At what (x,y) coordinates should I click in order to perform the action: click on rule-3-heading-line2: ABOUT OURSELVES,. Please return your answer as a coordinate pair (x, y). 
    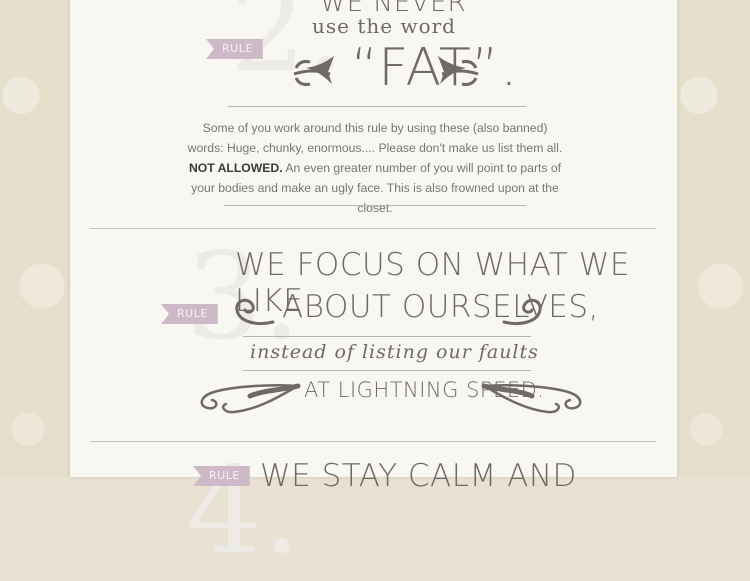
    Looking at the image, I should click on (440, 307).